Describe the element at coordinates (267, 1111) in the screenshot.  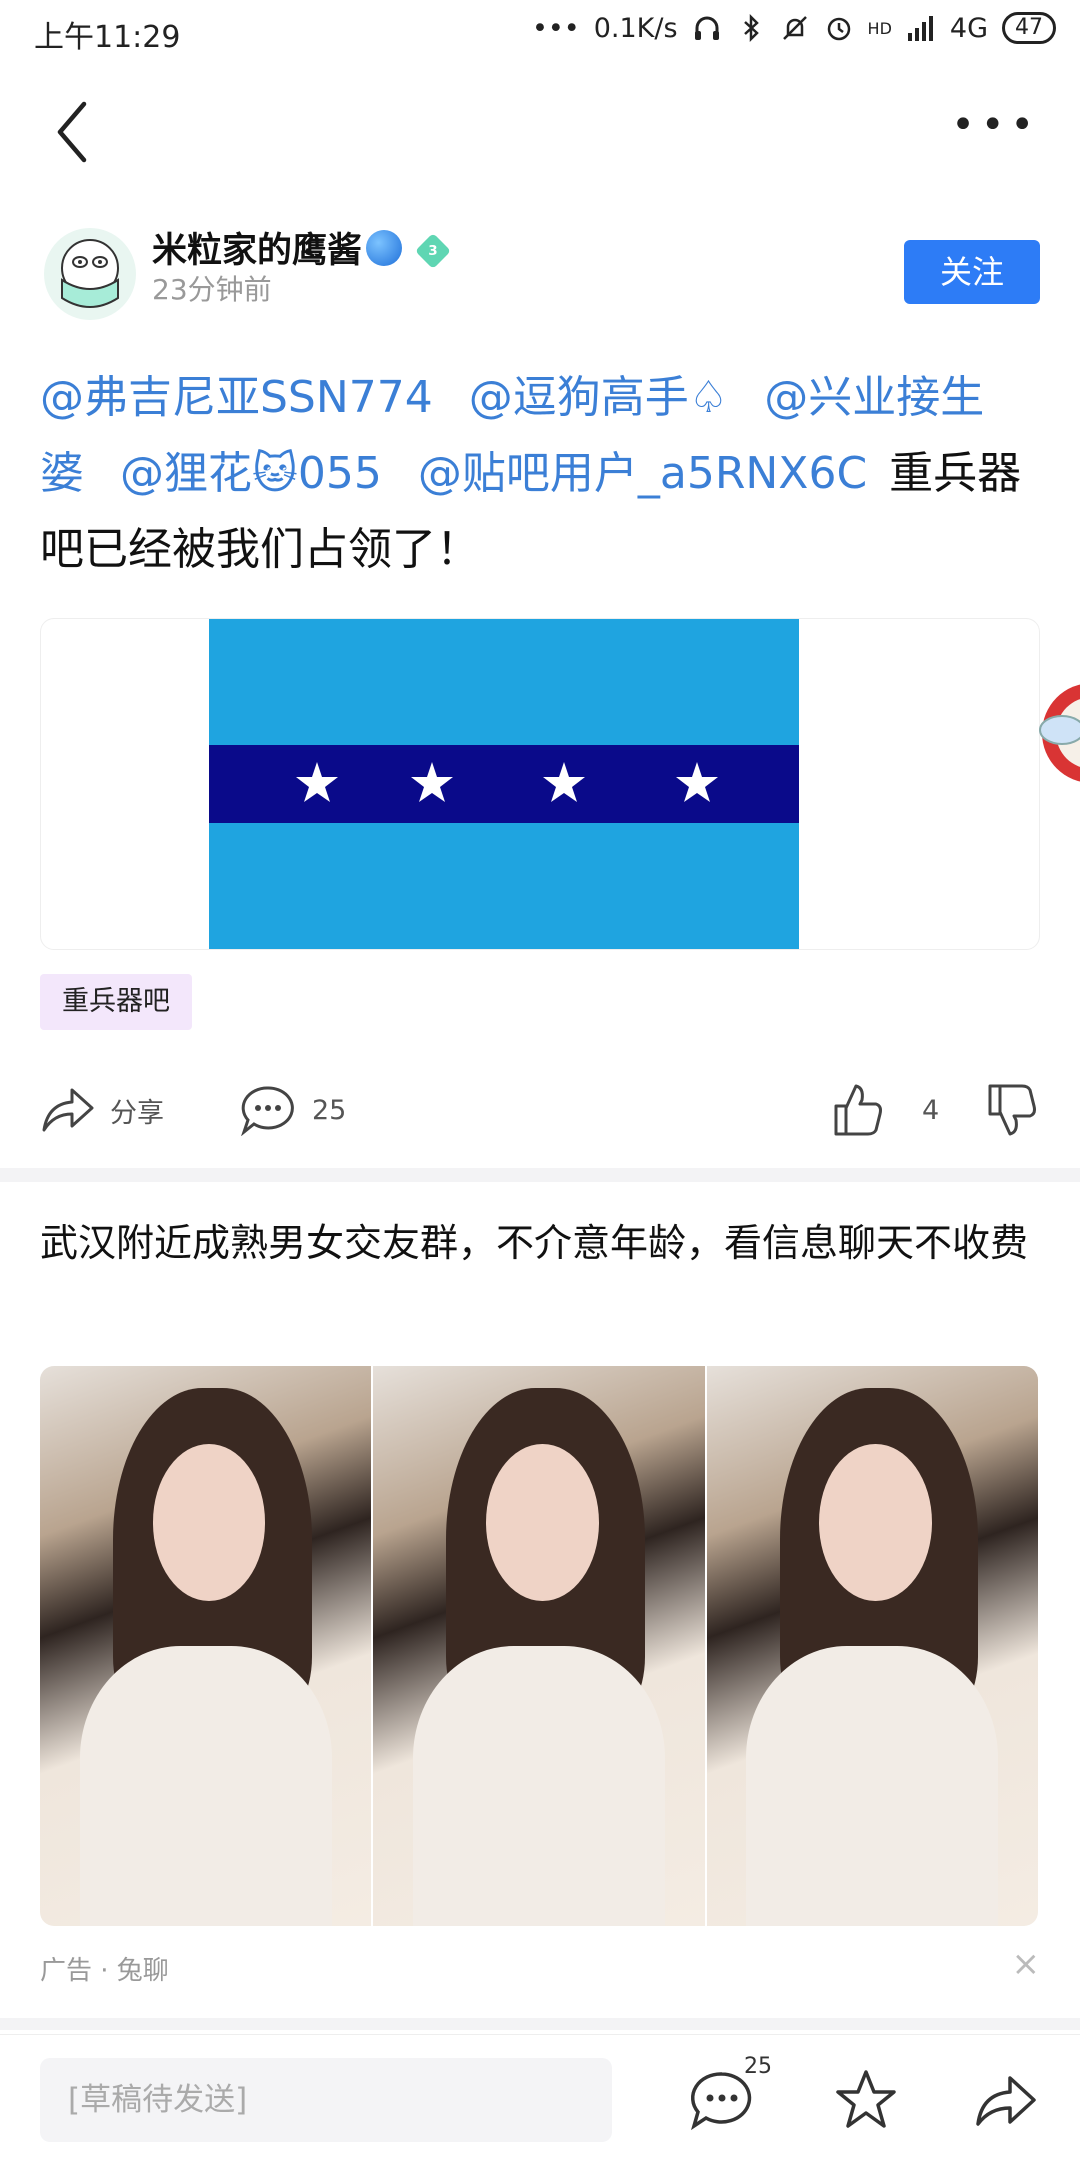
I see `comment-icon` at that location.